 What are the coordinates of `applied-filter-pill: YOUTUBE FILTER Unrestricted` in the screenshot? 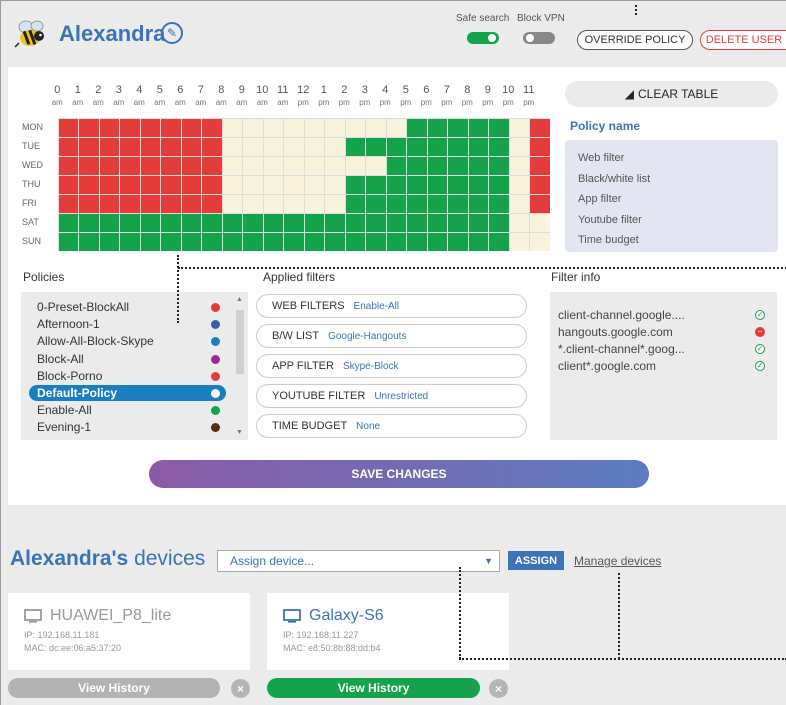 It's located at (391, 396).